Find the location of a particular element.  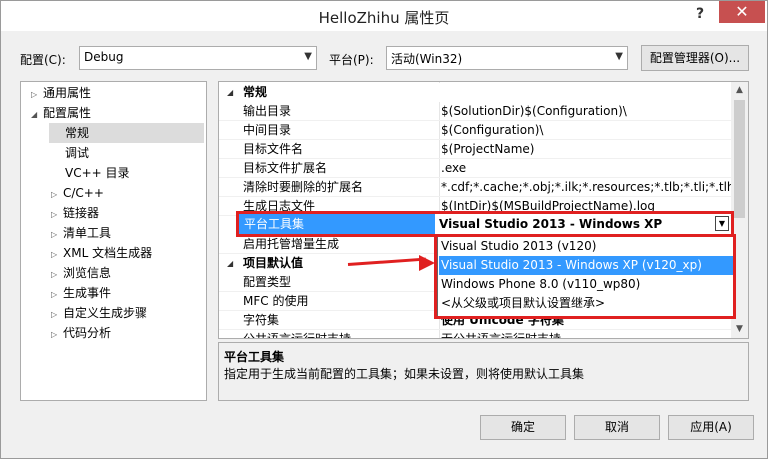

tree-item: VC++ 目录 is located at coordinates (97, 173).